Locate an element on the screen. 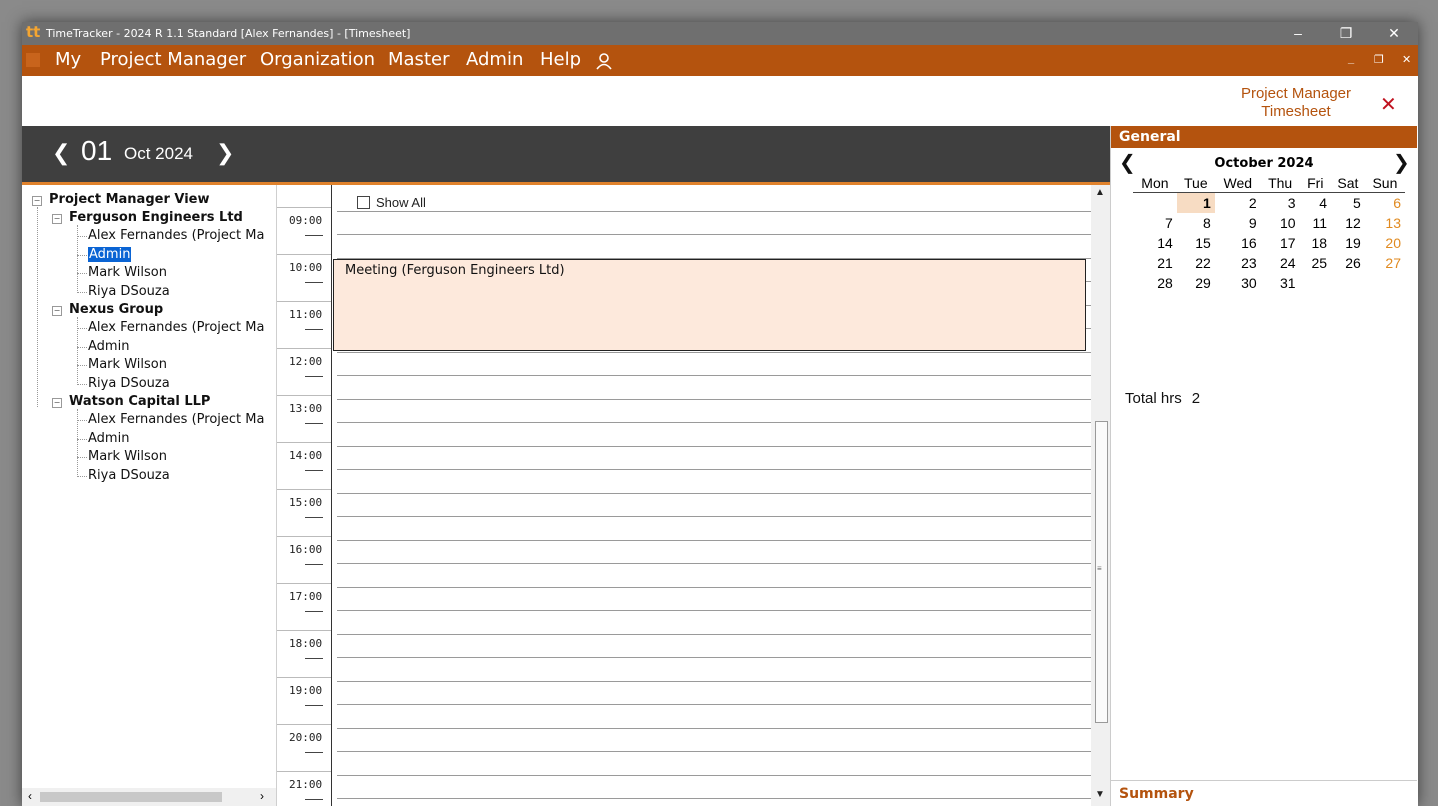  next-month-icon: ❯ is located at coordinates (1401, 162).